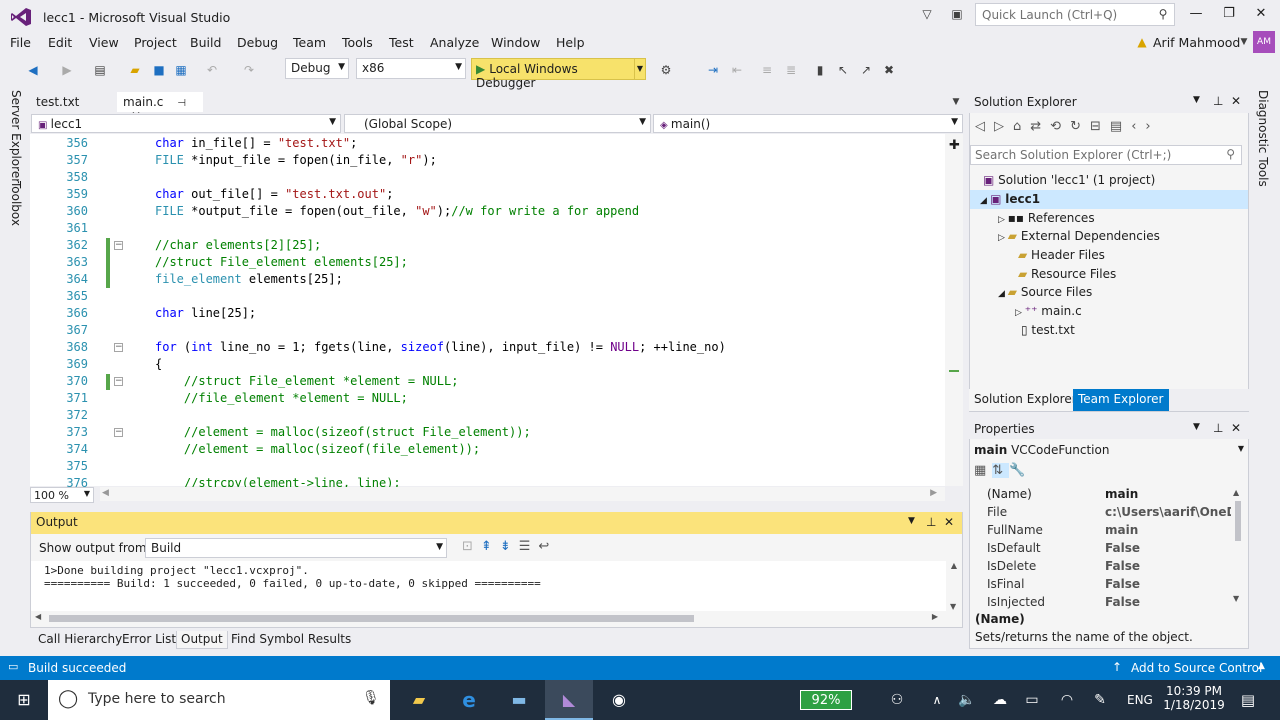 This screenshot has height=720, width=1280. What do you see at coordinates (666, 70) in the screenshot?
I see `browser-link-icon: ⚙` at bounding box center [666, 70].